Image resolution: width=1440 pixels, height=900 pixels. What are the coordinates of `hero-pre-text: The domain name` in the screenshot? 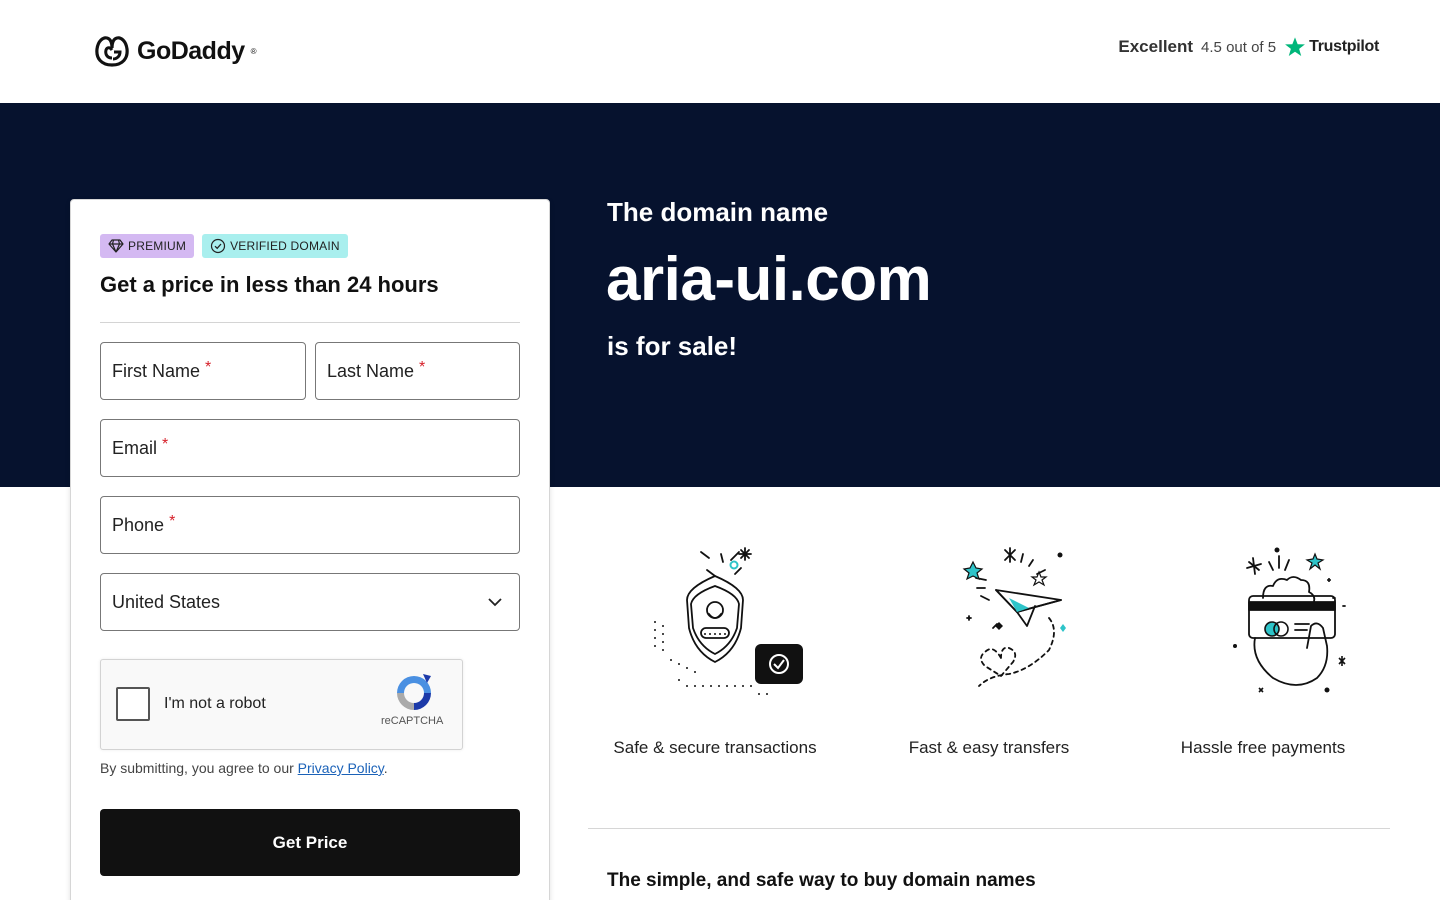 It's located at (718, 212).